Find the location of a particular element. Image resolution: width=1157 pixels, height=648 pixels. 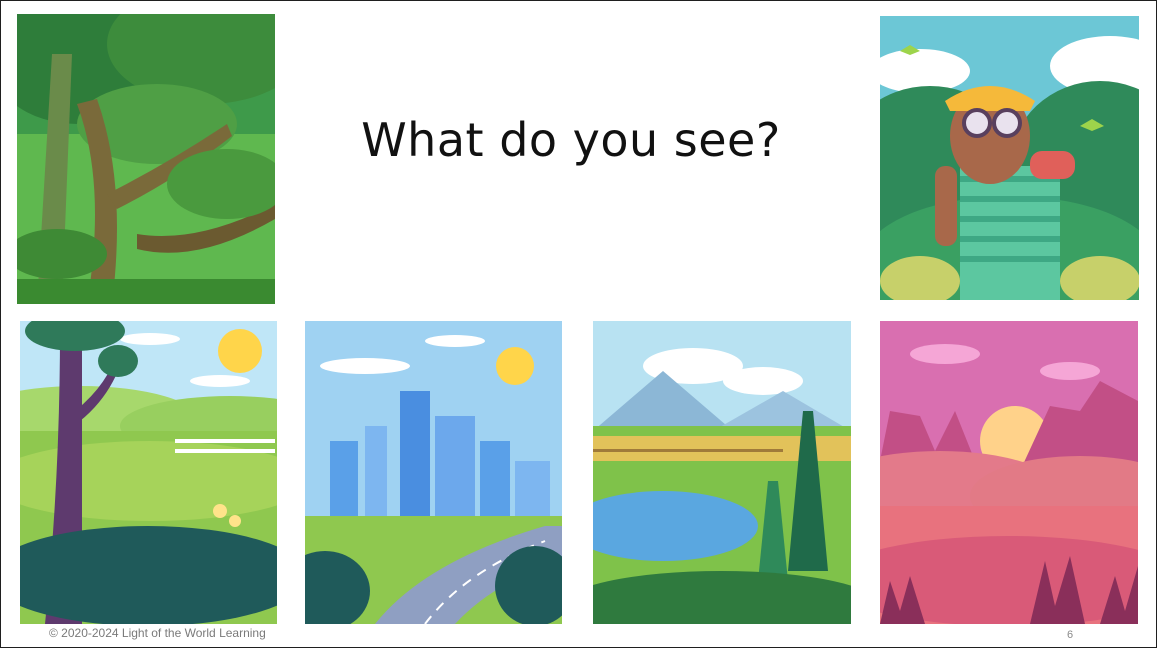

page-number: 6 is located at coordinates (1070, 635).